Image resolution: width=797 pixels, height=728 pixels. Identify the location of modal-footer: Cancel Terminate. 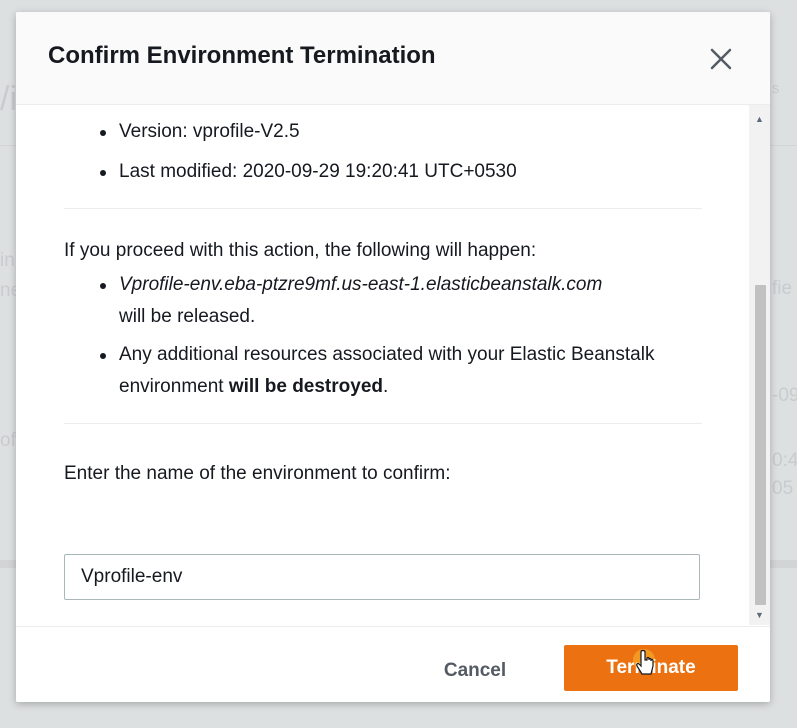
(393, 664).